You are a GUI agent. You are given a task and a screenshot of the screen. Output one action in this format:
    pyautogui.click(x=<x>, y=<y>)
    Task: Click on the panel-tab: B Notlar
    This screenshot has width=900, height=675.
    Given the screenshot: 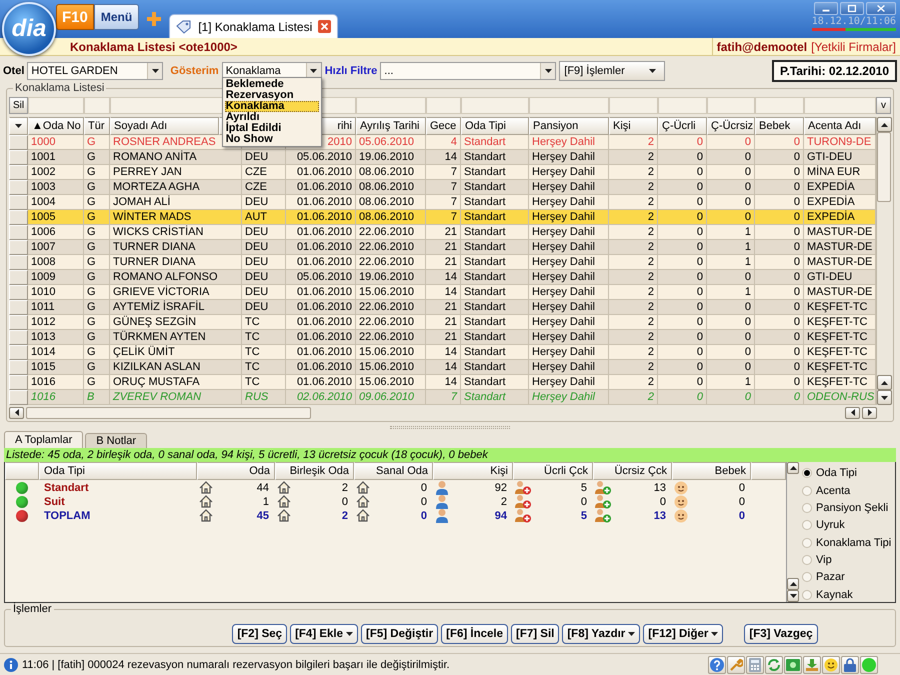 What is the action you would take?
    pyautogui.click(x=116, y=440)
    